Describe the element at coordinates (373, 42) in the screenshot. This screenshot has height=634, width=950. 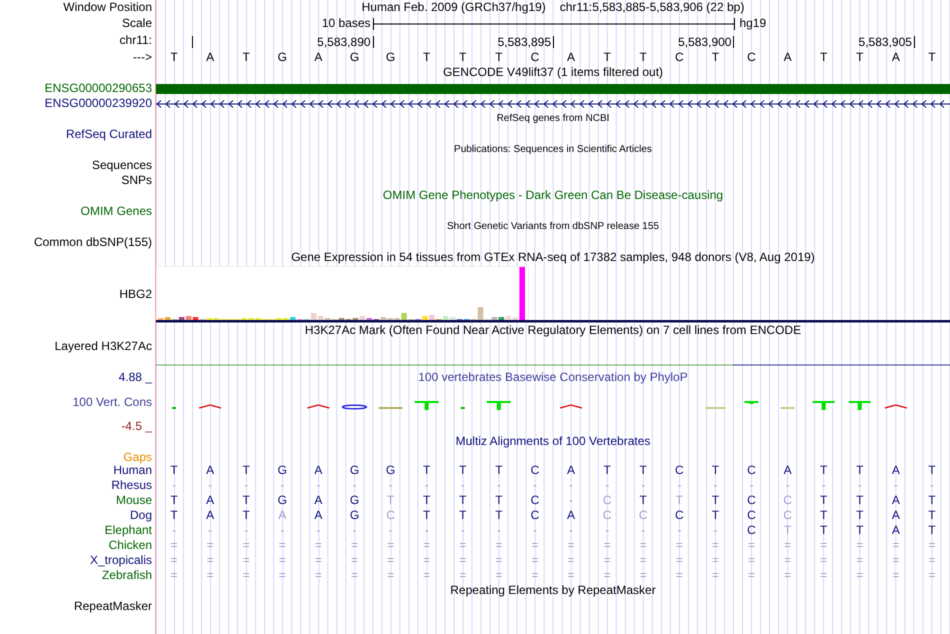
I see `tick-mark` at that location.